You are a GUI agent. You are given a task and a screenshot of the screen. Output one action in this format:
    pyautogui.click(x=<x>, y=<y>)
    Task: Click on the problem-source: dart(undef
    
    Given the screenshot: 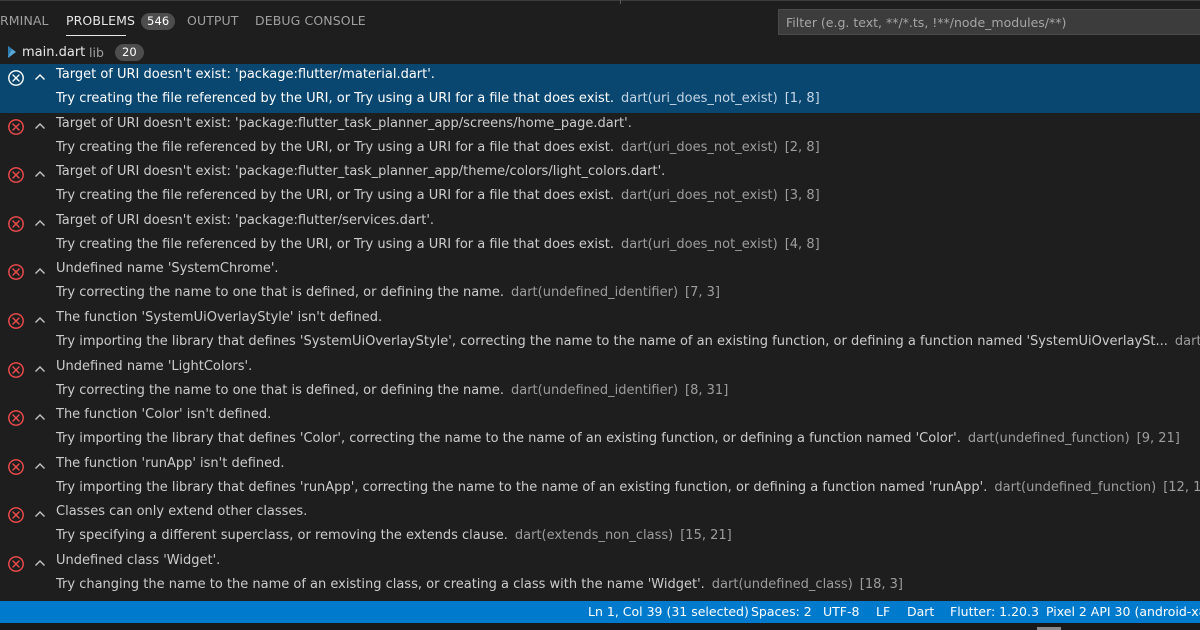 What is the action you would take?
    pyautogui.click(x=1187, y=341)
    